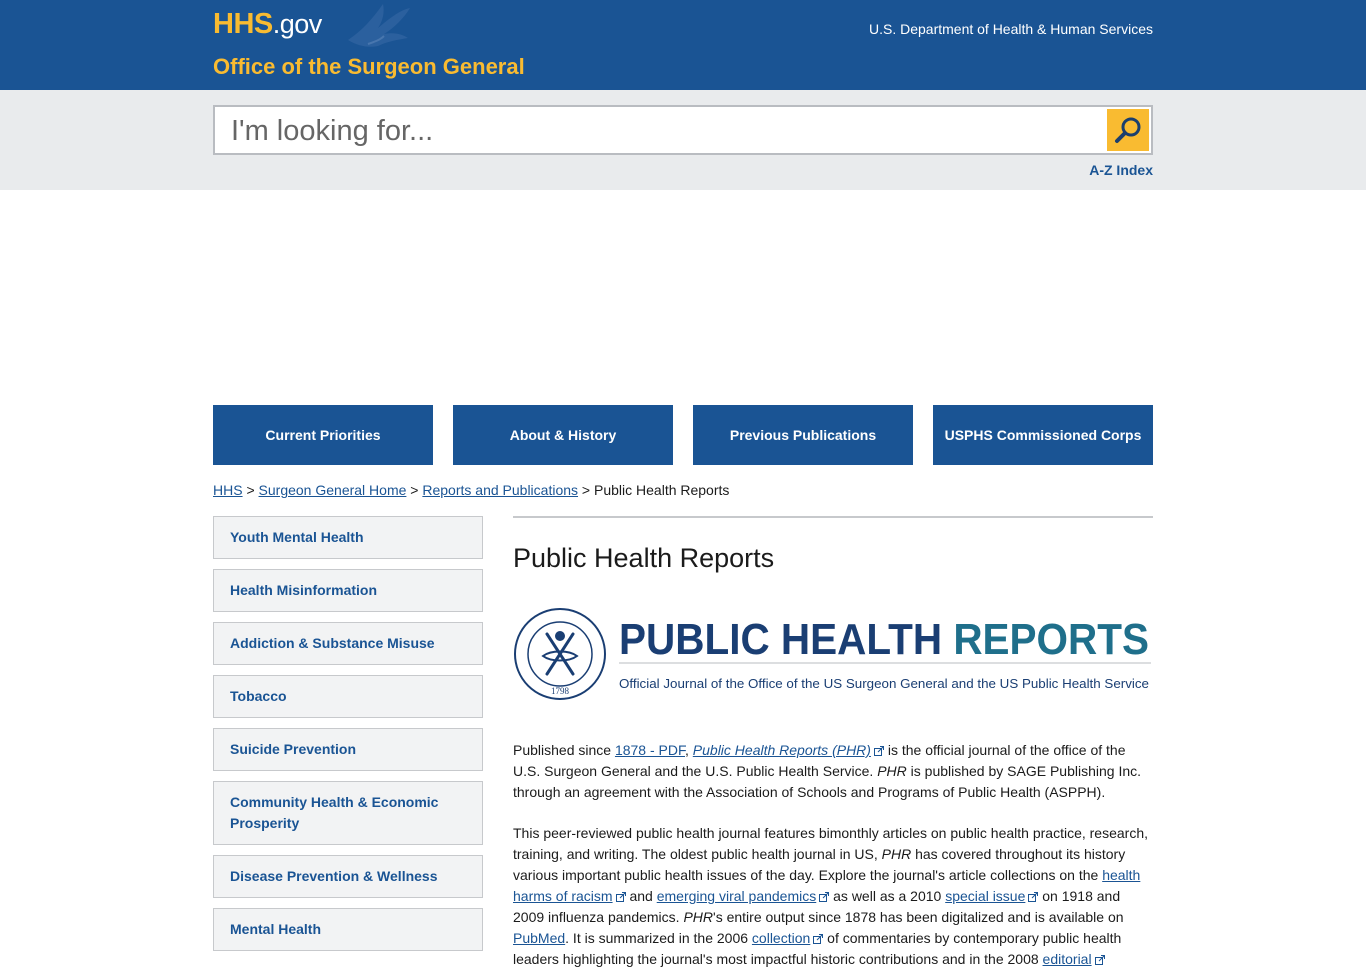  I want to click on hhs-logo-link: HHS.gov, so click(267, 24).